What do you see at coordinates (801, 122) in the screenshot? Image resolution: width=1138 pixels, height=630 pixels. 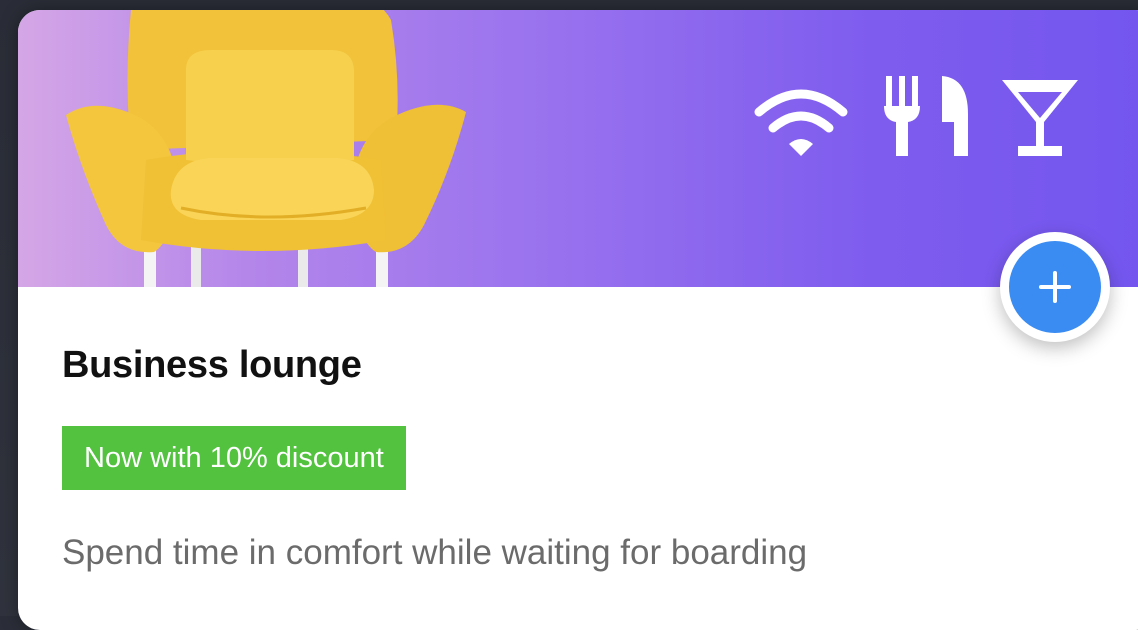 I see `wifi-icon` at bounding box center [801, 122].